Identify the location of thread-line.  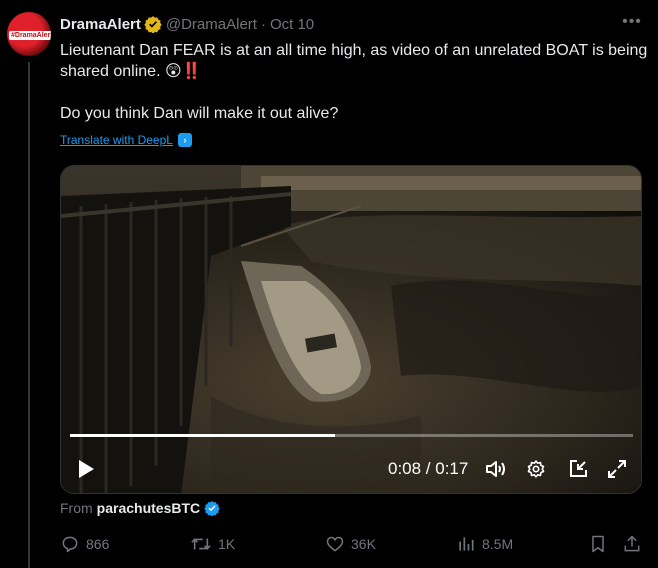
(29, 315).